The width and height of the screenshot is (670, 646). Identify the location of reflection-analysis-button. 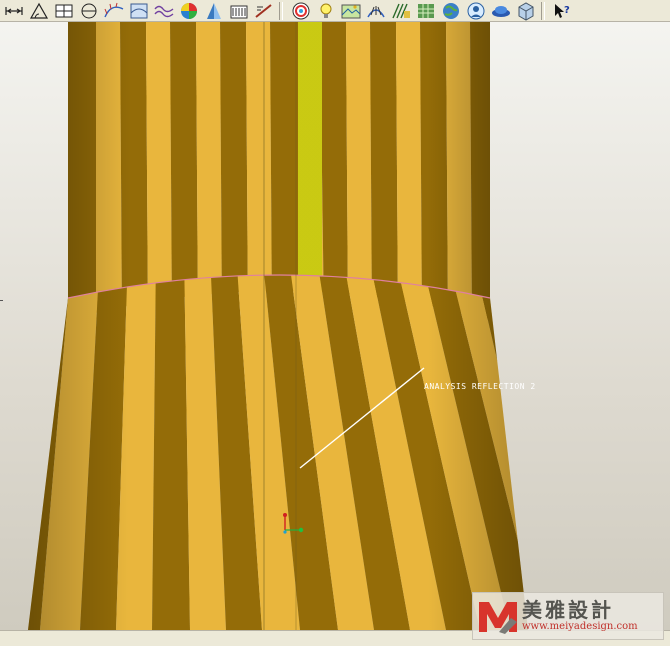
(376, 11).